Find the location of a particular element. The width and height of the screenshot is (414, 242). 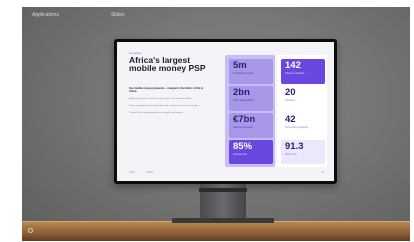

footer-section: Slides is located at coordinates (150, 172).